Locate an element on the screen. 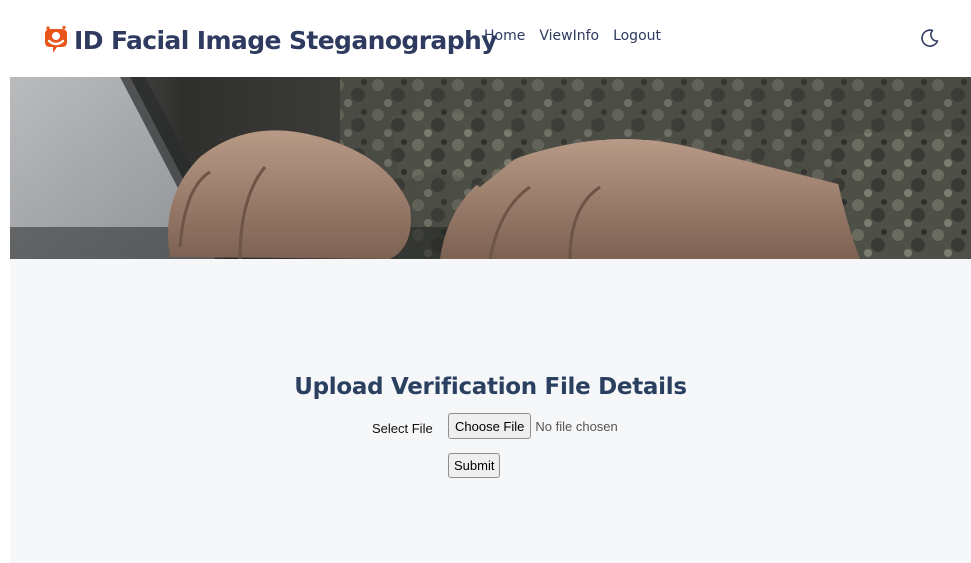 This screenshot has width=971, height=563. face-bubble-icon is located at coordinates (56, 39).